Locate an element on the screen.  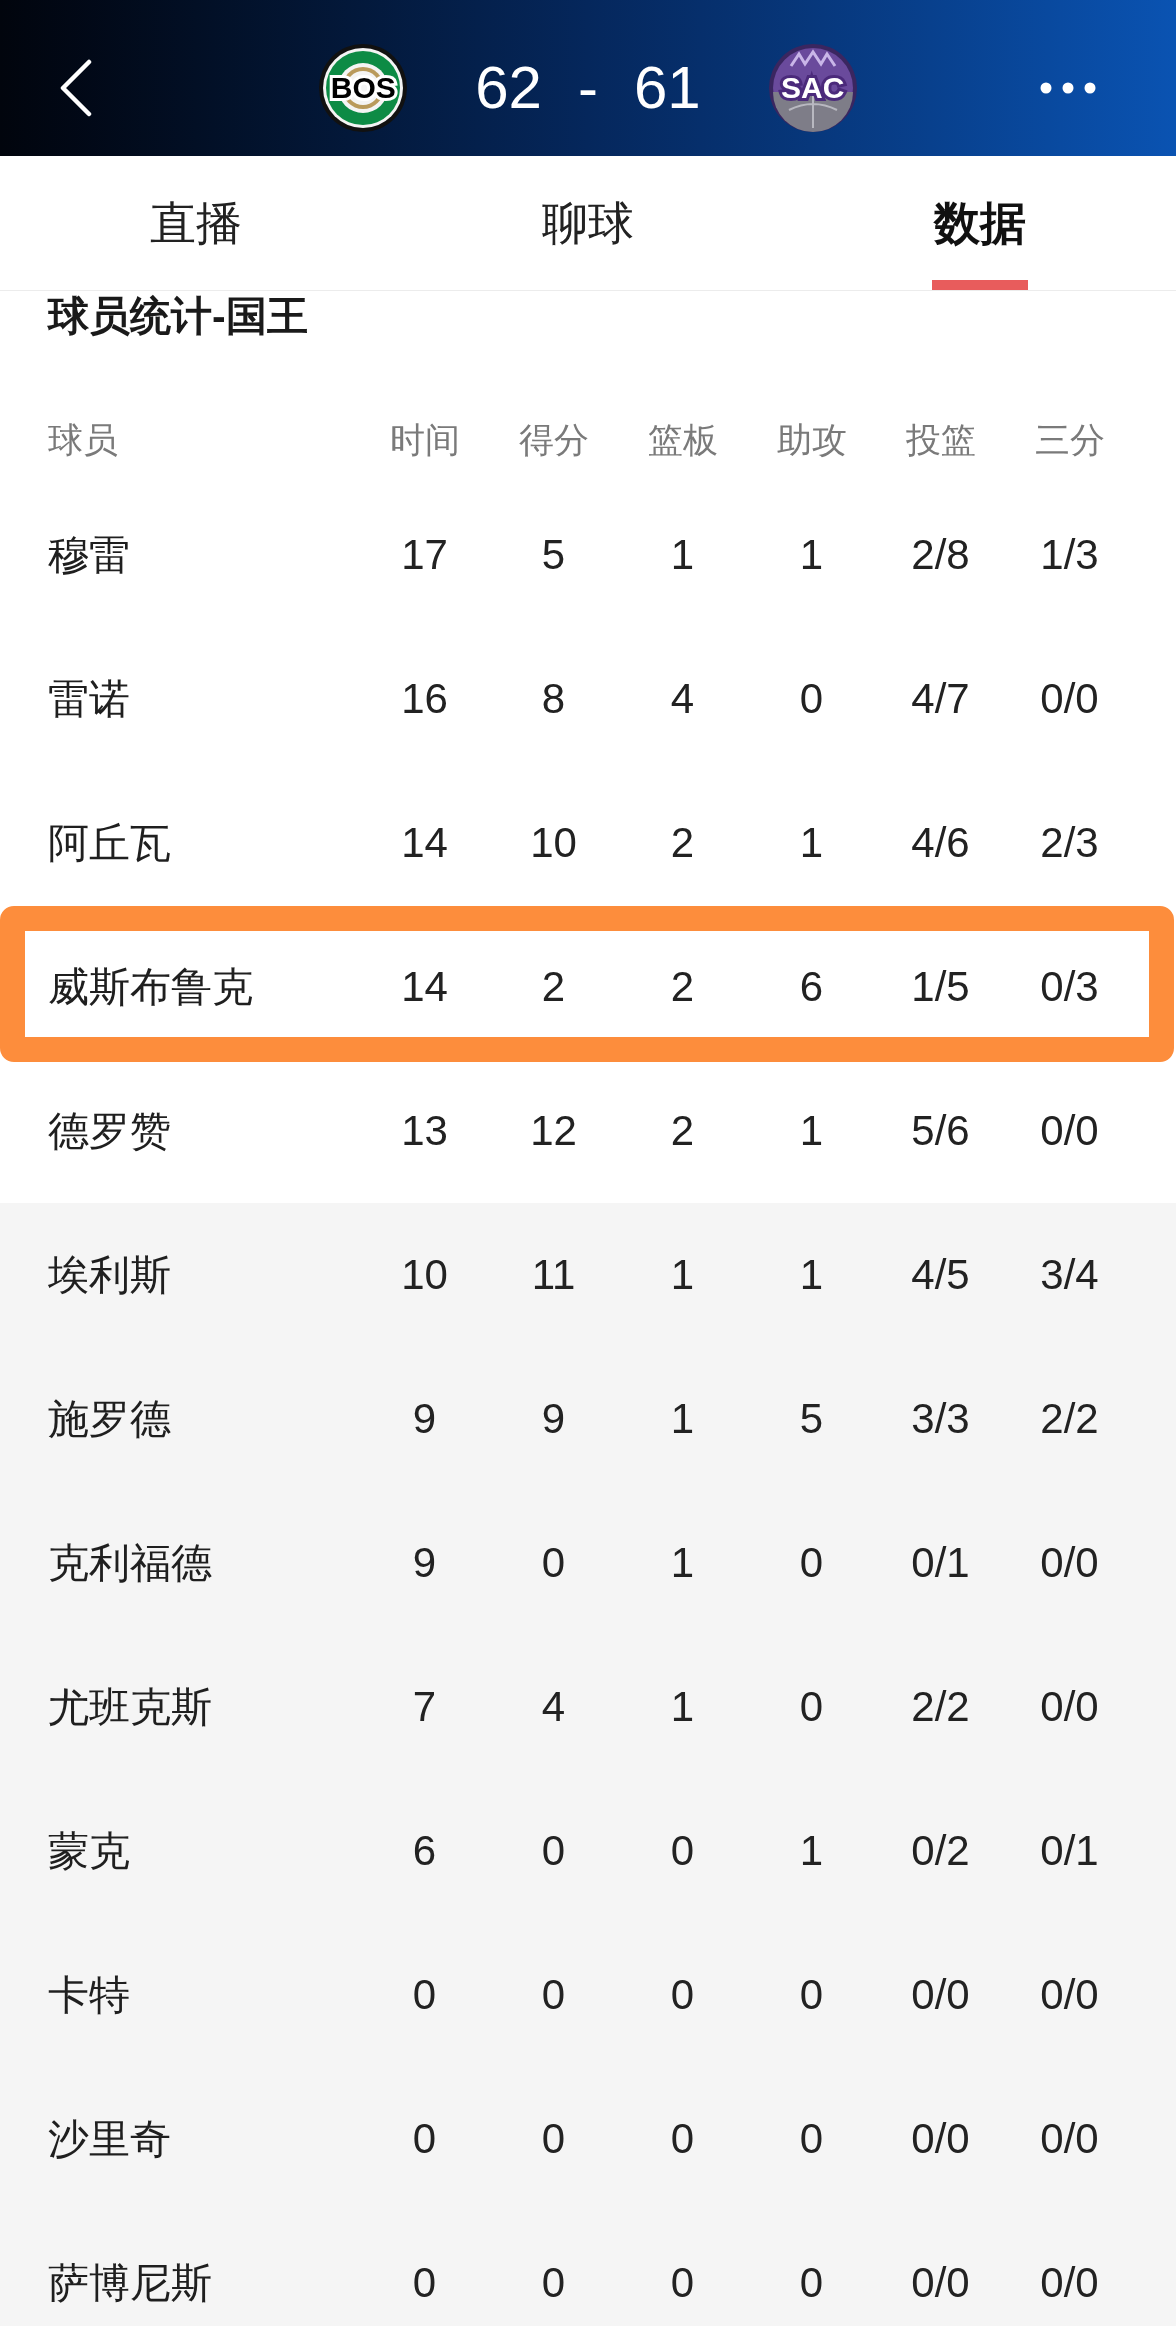
player-name: 埃利斯 is located at coordinates (109, 1275).